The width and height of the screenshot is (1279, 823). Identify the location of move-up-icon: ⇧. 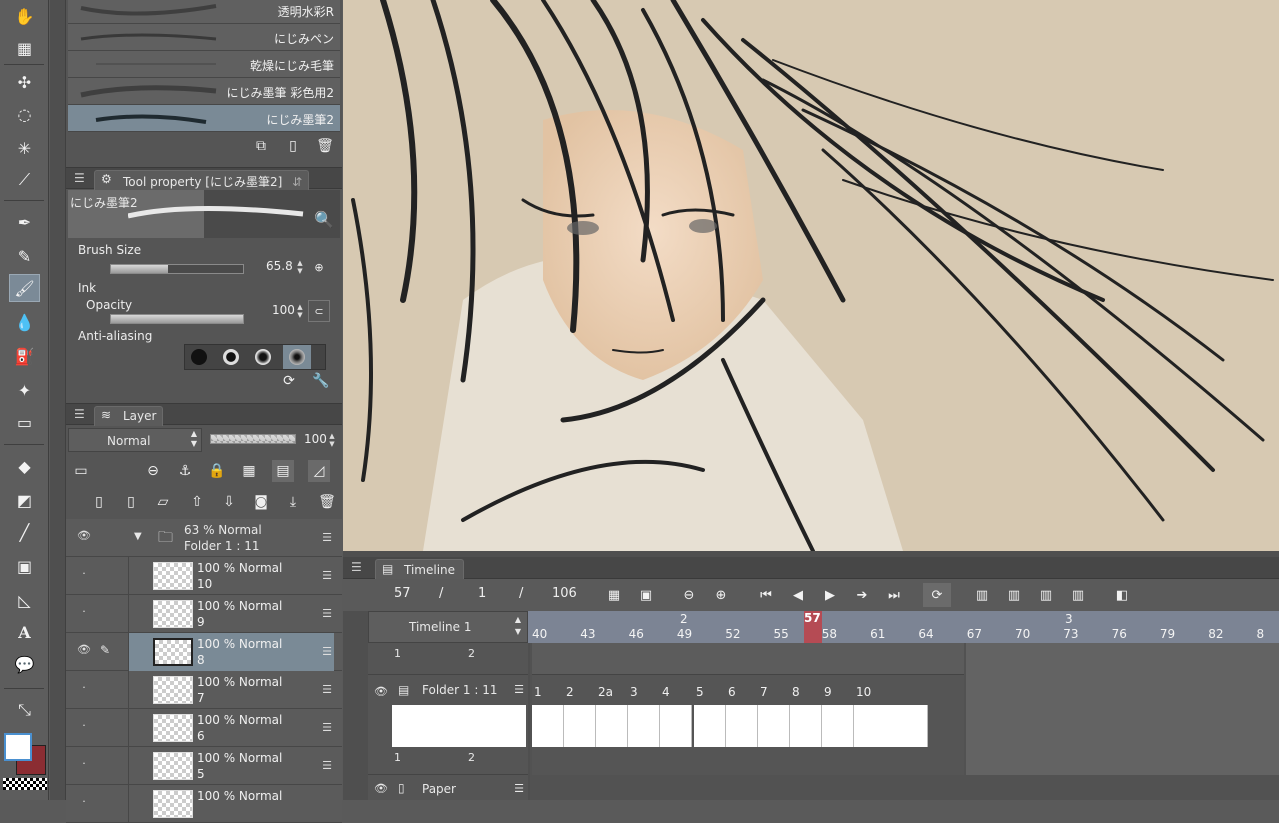
(197, 502).